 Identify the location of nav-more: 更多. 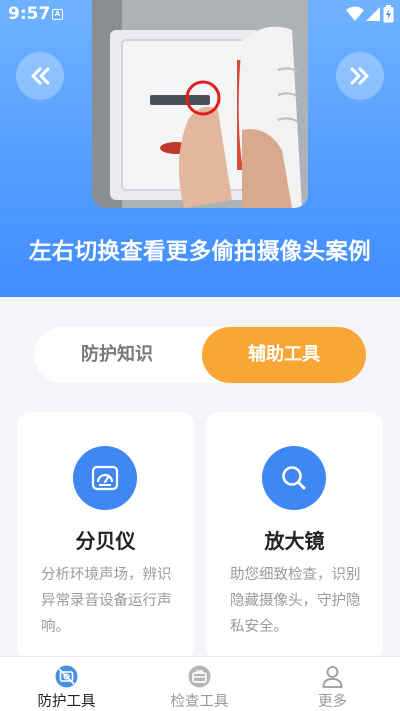
(332, 684).